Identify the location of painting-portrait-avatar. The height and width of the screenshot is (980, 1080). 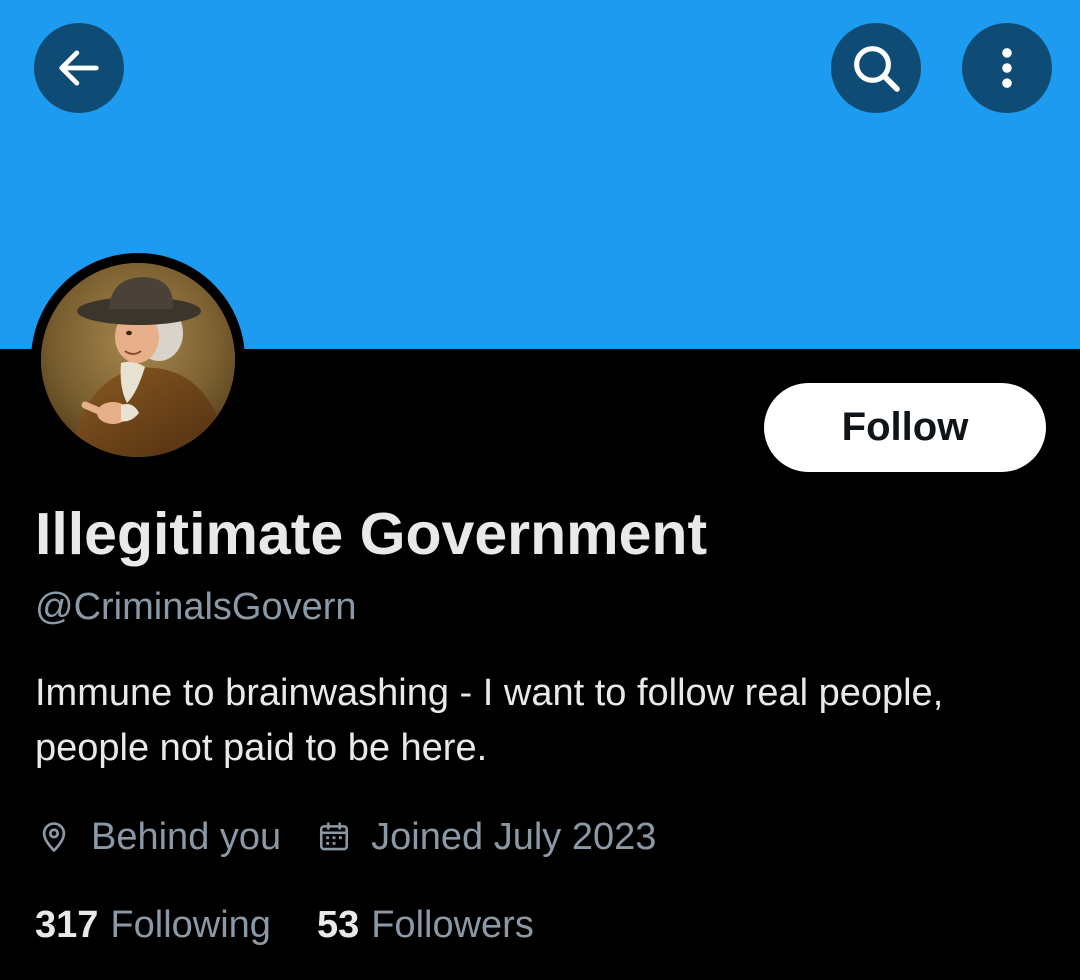
(138, 360).